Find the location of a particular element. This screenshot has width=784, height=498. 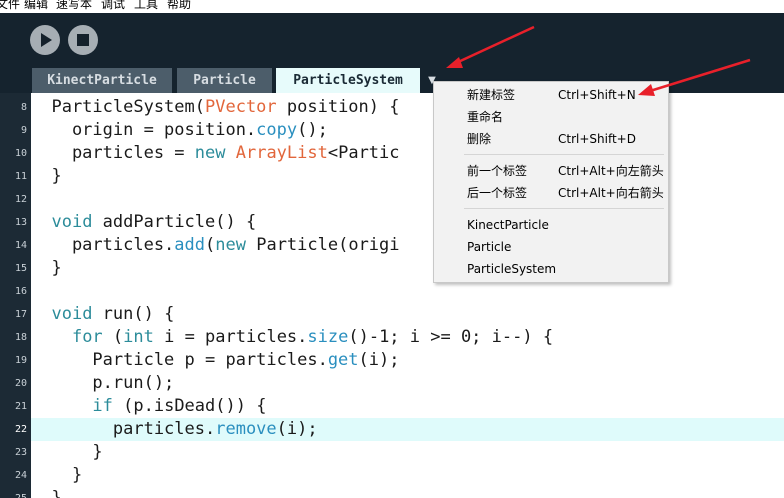

code-line: void run() { is located at coordinates (102, 314).